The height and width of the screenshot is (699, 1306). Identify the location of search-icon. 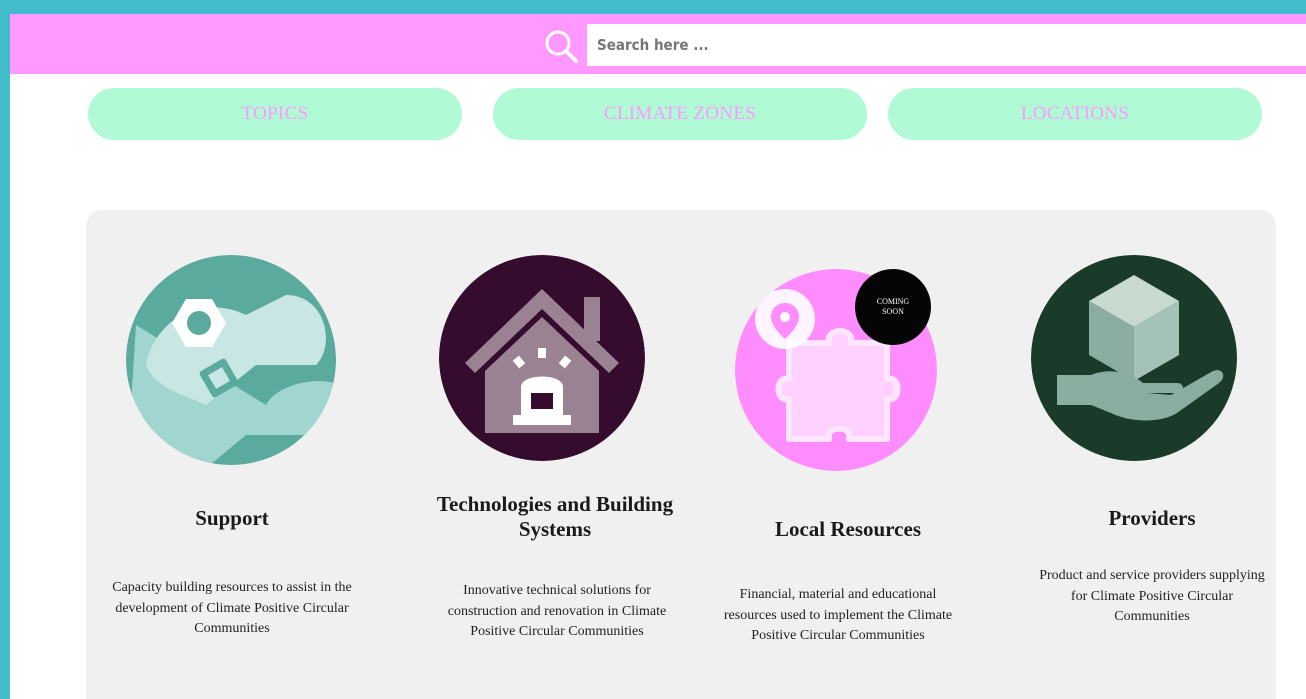
(560, 46).